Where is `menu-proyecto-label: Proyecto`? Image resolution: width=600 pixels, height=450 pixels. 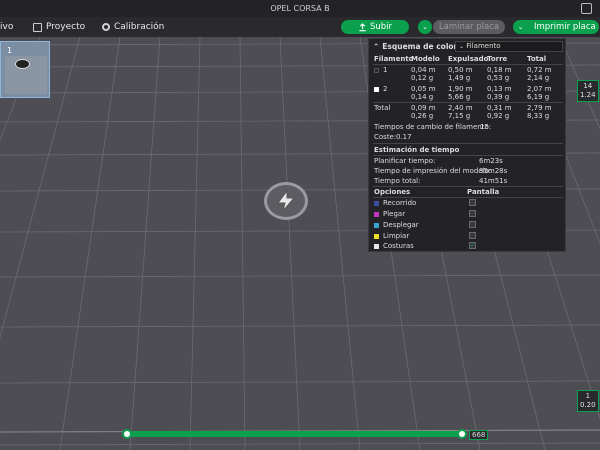
menu-proyecto-label: Proyecto is located at coordinates (66, 27).